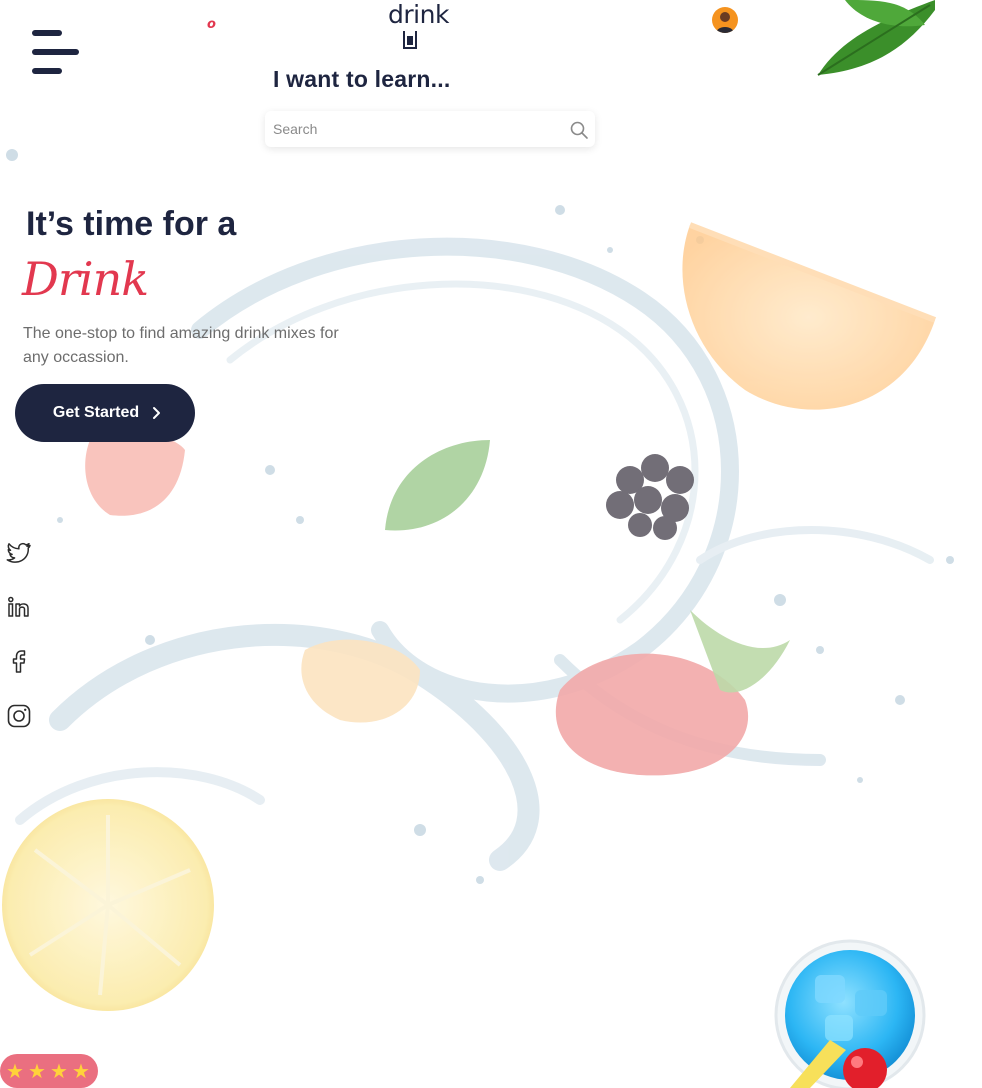  I want to click on lemon-slice-decoration, so click(108, 905).